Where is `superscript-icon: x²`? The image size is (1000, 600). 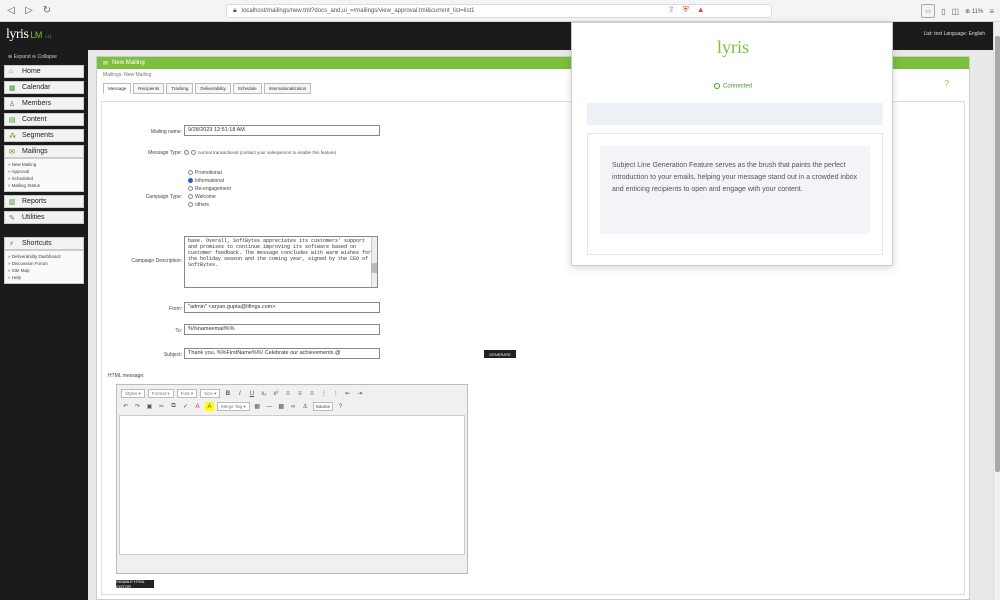 superscript-icon: x² is located at coordinates (275, 393).